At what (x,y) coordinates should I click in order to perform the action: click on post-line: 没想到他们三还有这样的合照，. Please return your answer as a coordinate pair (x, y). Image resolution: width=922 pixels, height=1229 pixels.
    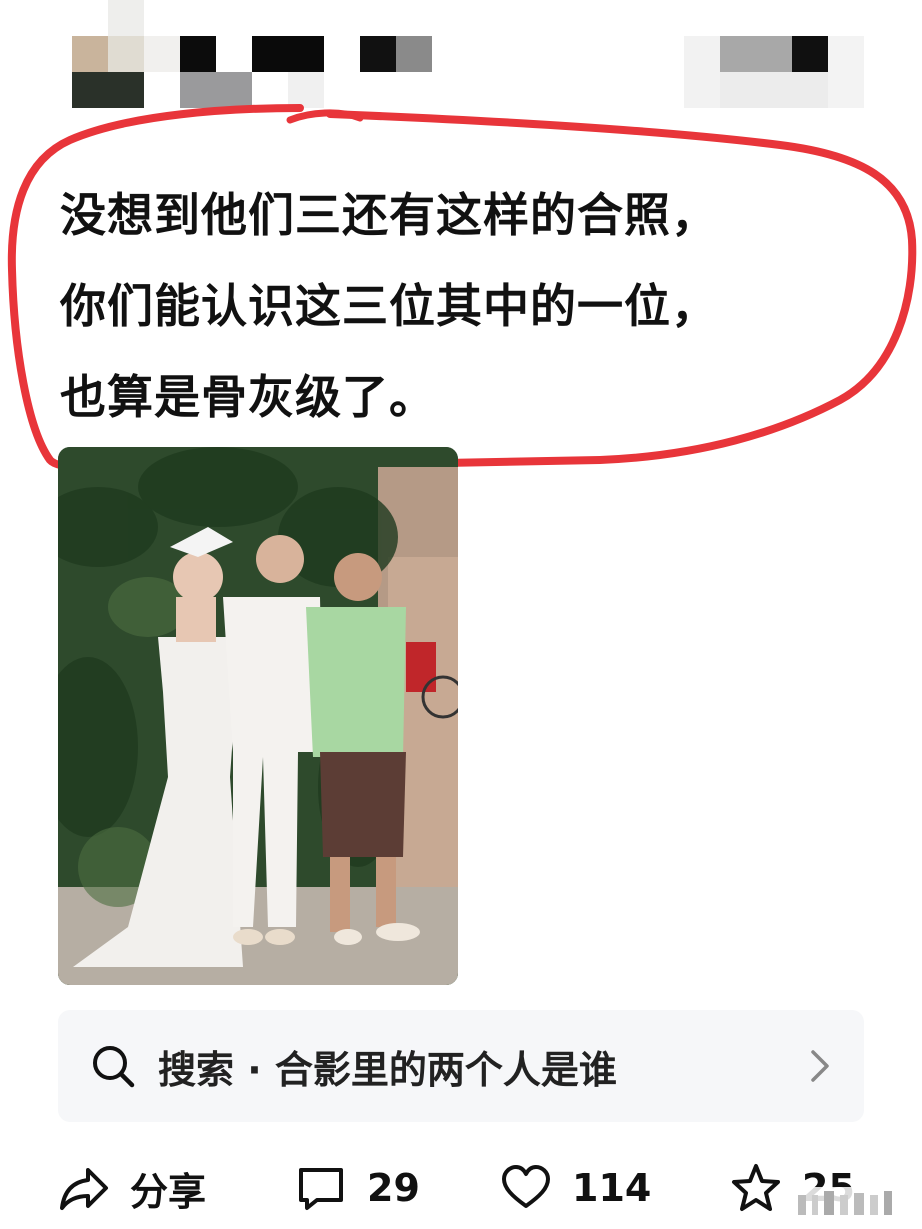
    Looking at the image, I should click on (389, 215).